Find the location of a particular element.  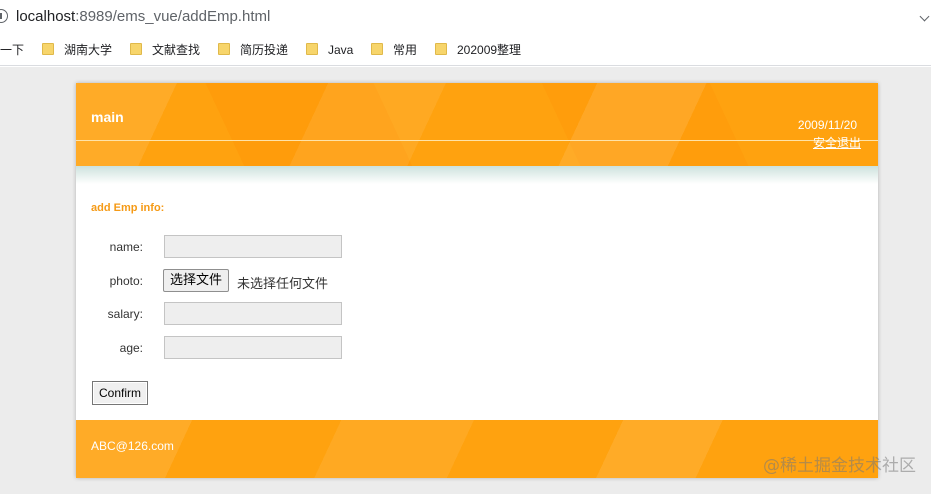

choose-file-button: 选择文件 is located at coordinates (196, 280).